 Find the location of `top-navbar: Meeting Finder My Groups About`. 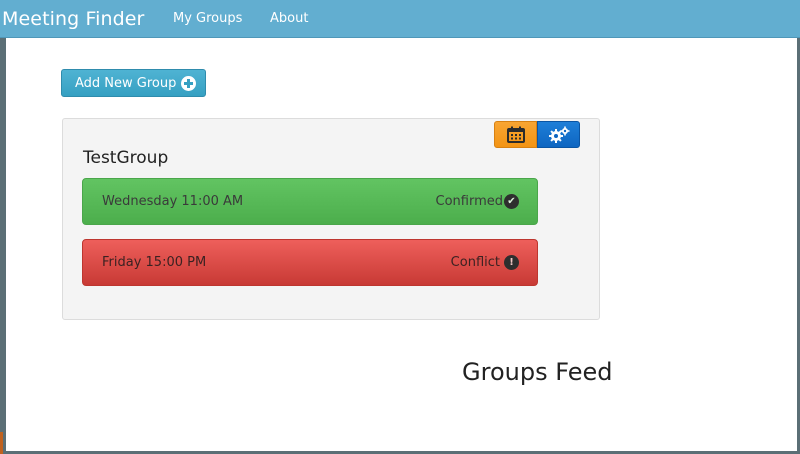

top-navbar: Meeting Finder My Groups About is located at coordinates (400, 19).